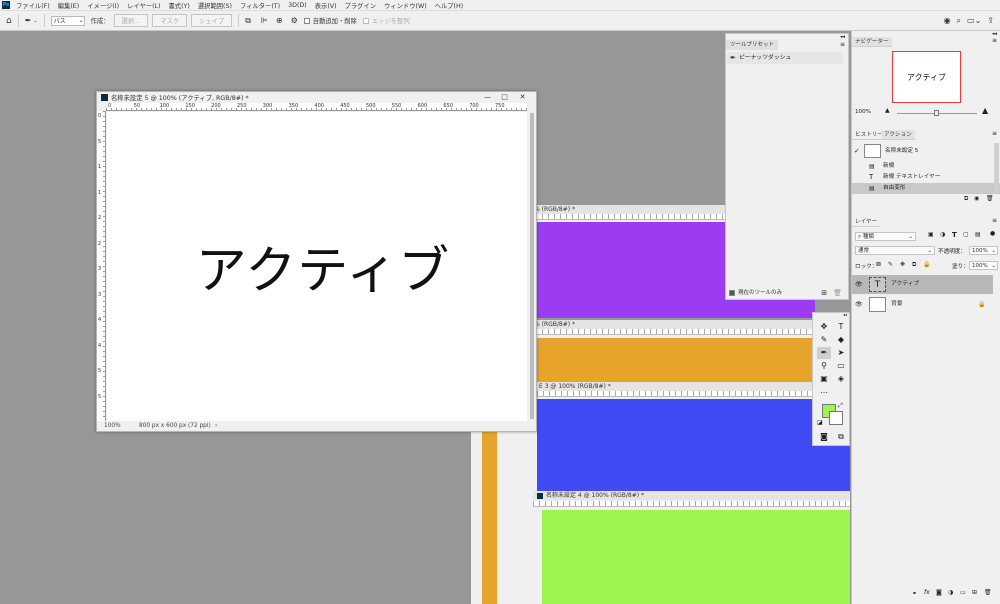 The width and height of the screenshot is (1000, 604). I want to click on shape-button: シェイプ, so click(212, 20).